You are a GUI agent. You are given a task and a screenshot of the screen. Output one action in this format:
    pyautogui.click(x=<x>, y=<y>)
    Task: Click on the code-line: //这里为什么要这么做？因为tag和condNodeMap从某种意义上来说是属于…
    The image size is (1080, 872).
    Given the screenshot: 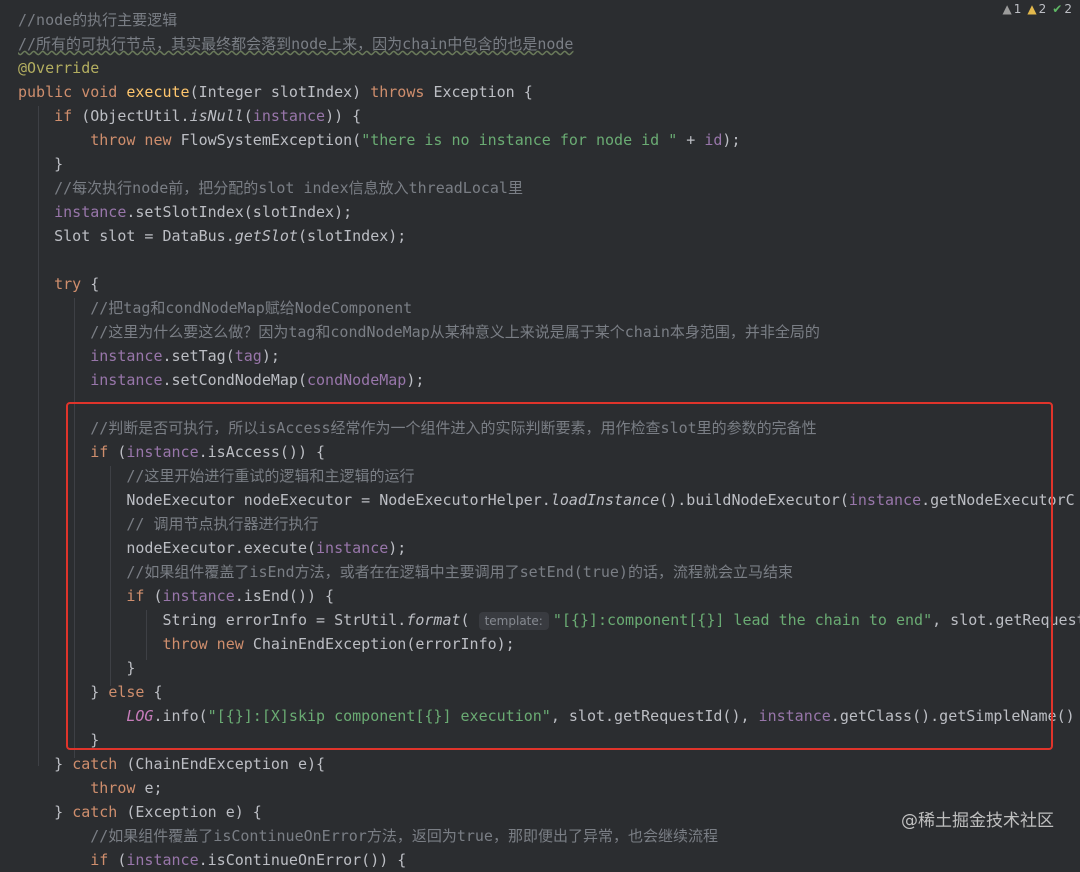 What is the action you would take?
    pyautogui.click(x=549, y=332)
    